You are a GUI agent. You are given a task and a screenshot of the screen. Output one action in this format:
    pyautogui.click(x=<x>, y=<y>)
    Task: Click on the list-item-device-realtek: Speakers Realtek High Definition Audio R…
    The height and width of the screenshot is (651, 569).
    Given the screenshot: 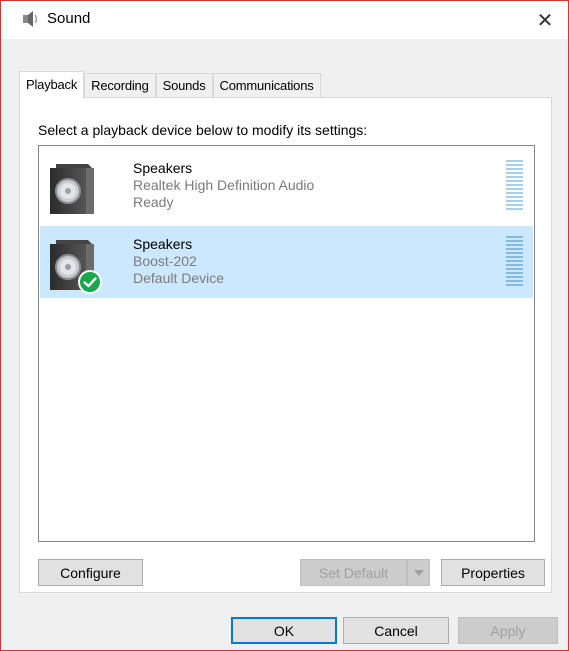 What is the action you would take?
    pyautogui.click(x=286, y=186)
    